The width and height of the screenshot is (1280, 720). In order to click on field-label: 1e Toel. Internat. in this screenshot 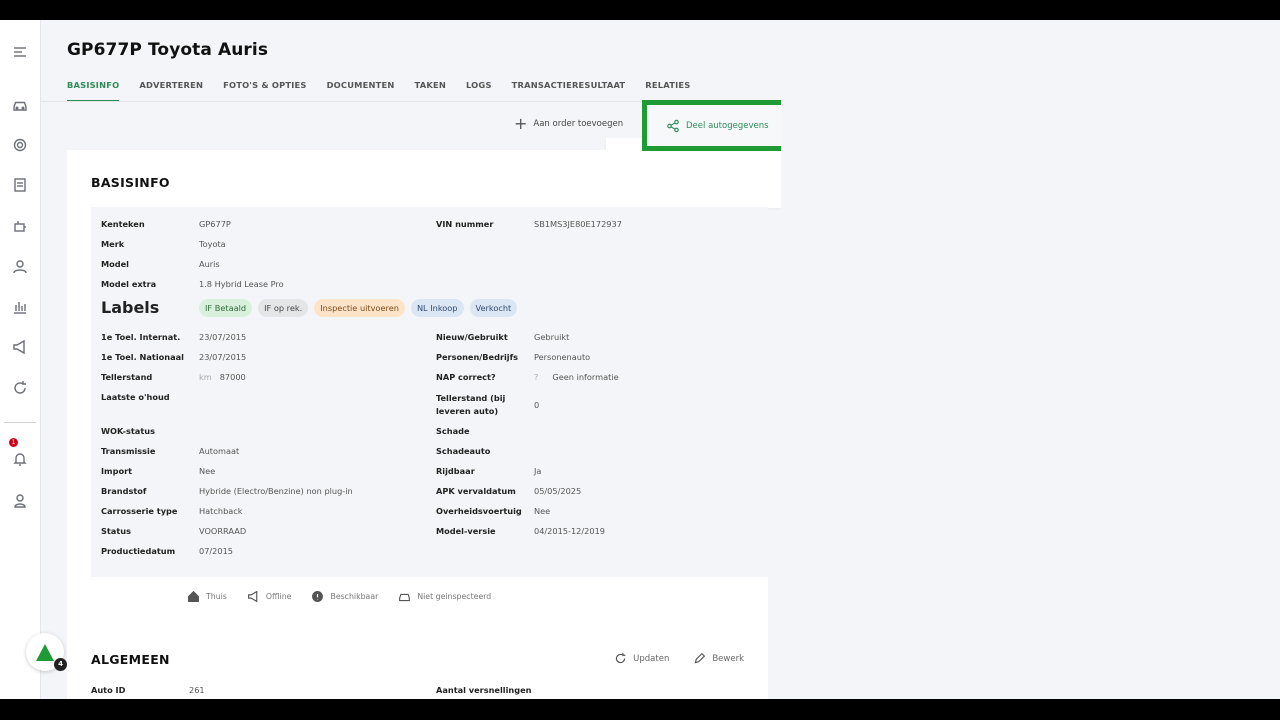, I will do `click(141, 337)`.